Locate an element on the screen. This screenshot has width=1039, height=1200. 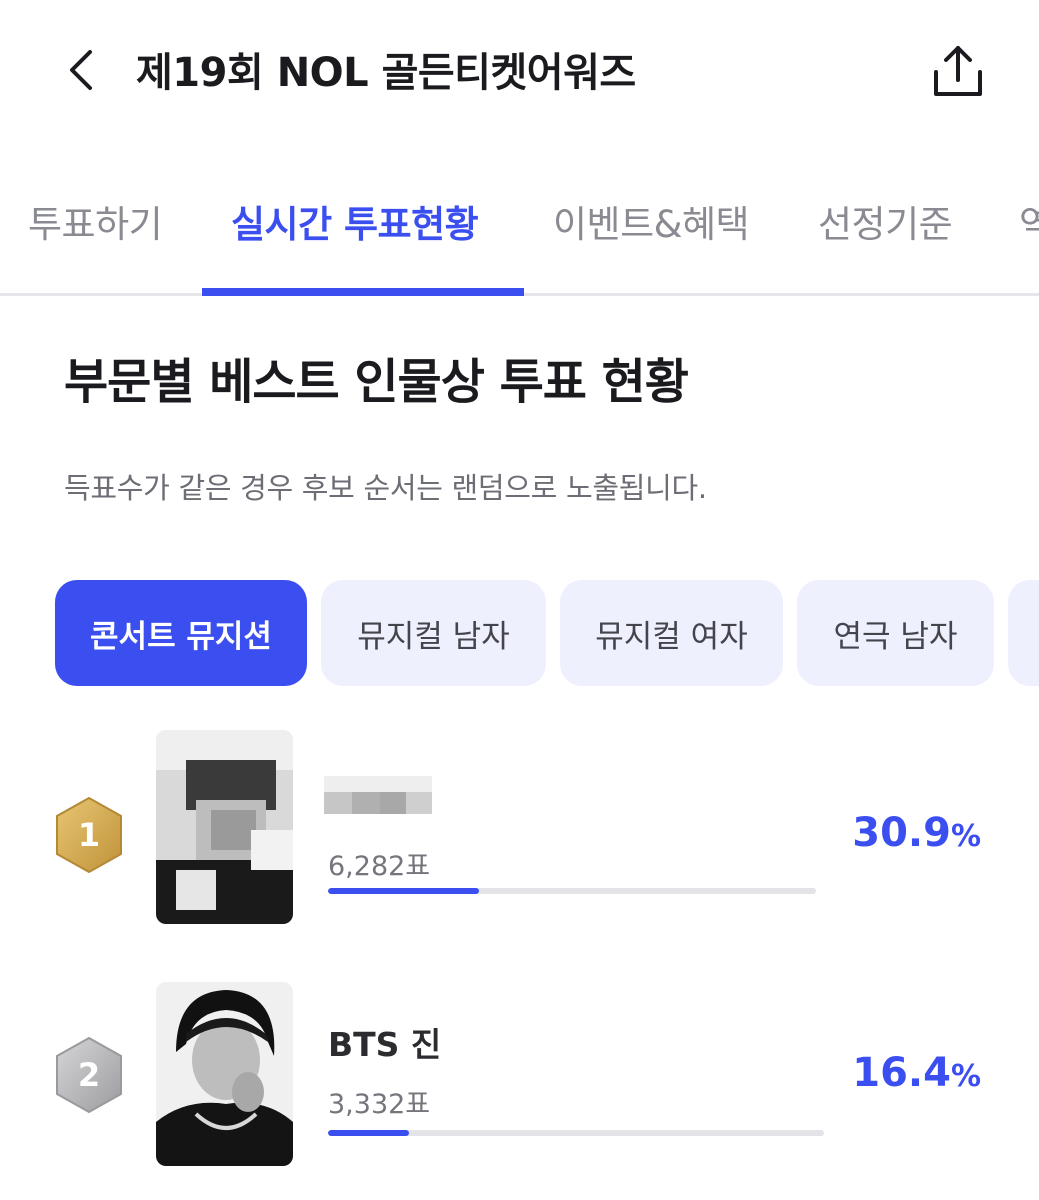
percentage-value: 30.9 is located at coordinates (901, 833).